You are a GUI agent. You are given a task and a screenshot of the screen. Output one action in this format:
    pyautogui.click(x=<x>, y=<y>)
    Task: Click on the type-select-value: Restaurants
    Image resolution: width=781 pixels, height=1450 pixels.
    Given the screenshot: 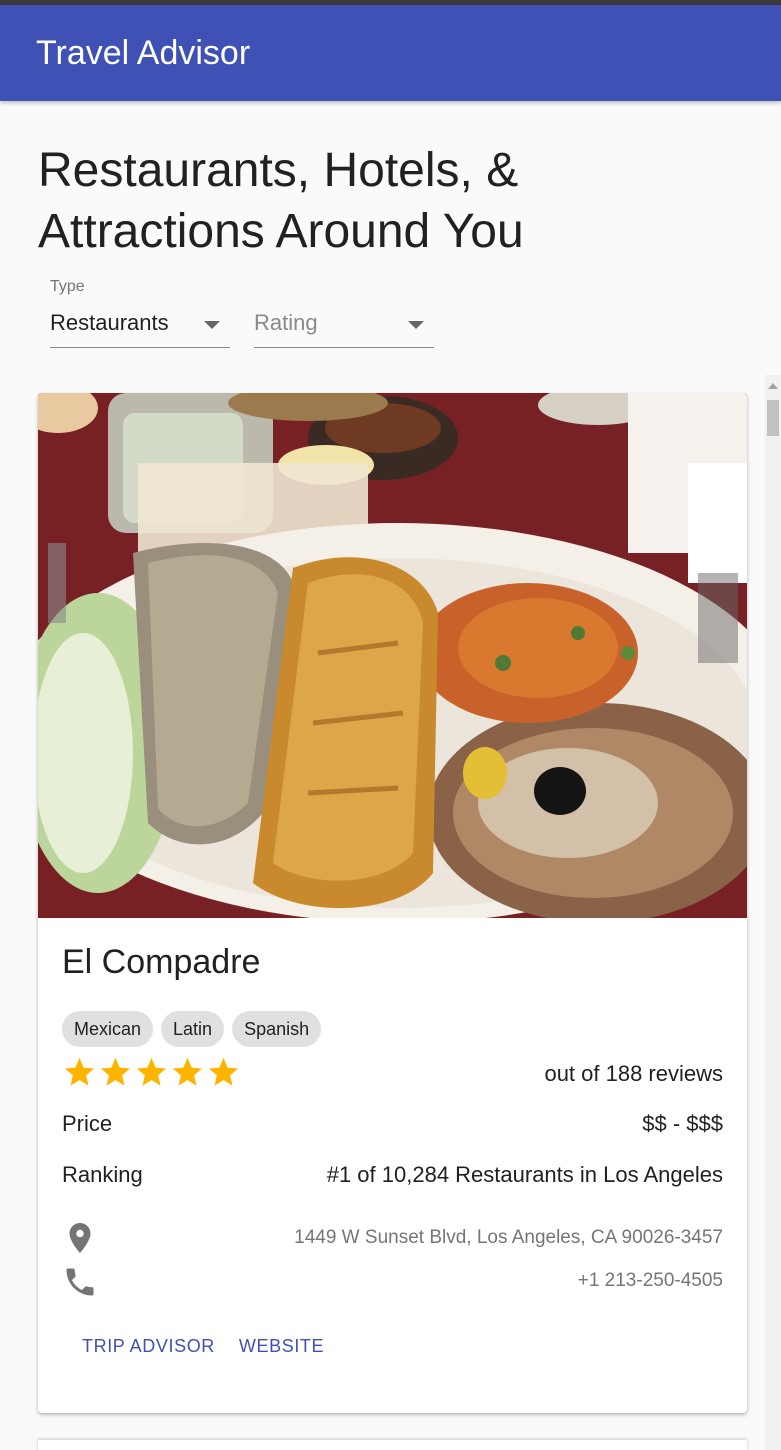 What is the action you would take?
    pyautogui.click(x=109, y=322)
    